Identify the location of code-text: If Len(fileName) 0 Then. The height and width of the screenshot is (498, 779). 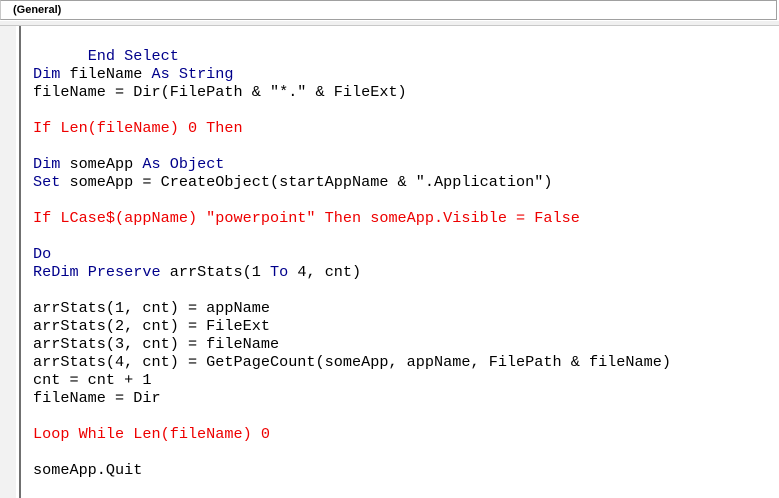
(138, 128).